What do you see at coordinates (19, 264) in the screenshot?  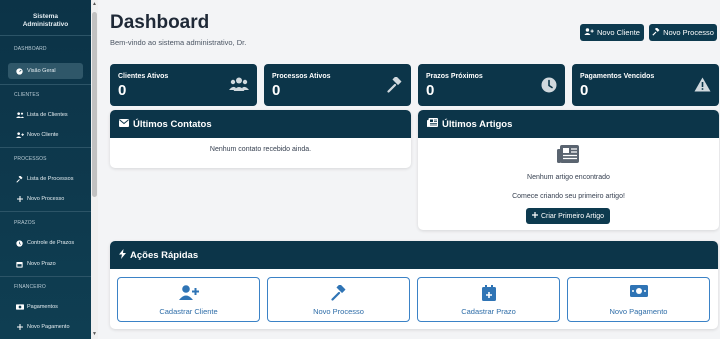 I see `calendar-icon` at bounding box center [19, 264].